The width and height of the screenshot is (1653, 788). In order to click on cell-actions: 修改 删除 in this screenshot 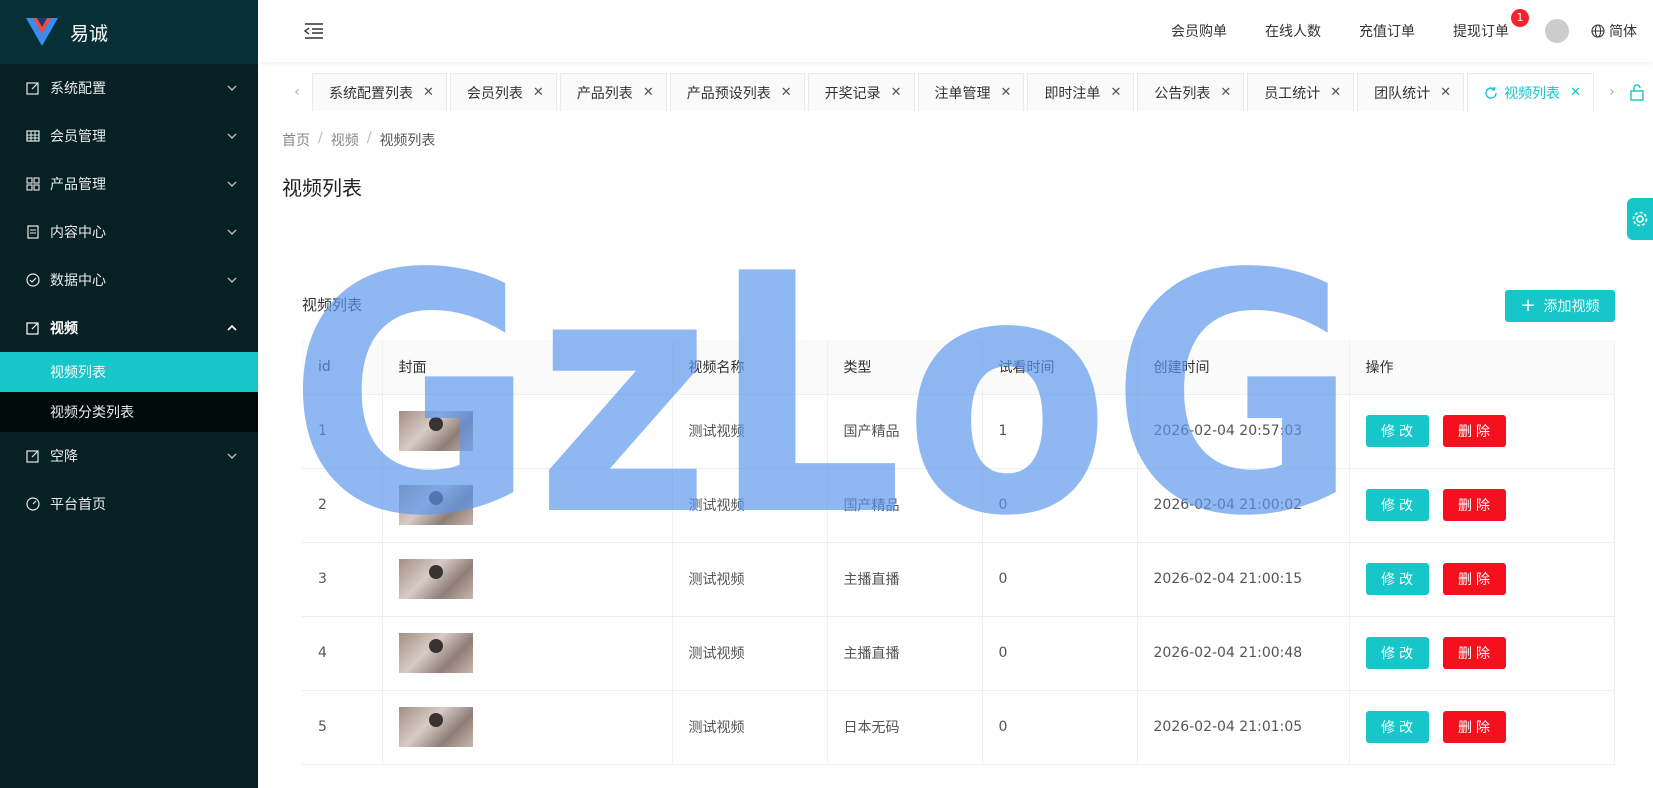, I will do `click(1482, 727)`.